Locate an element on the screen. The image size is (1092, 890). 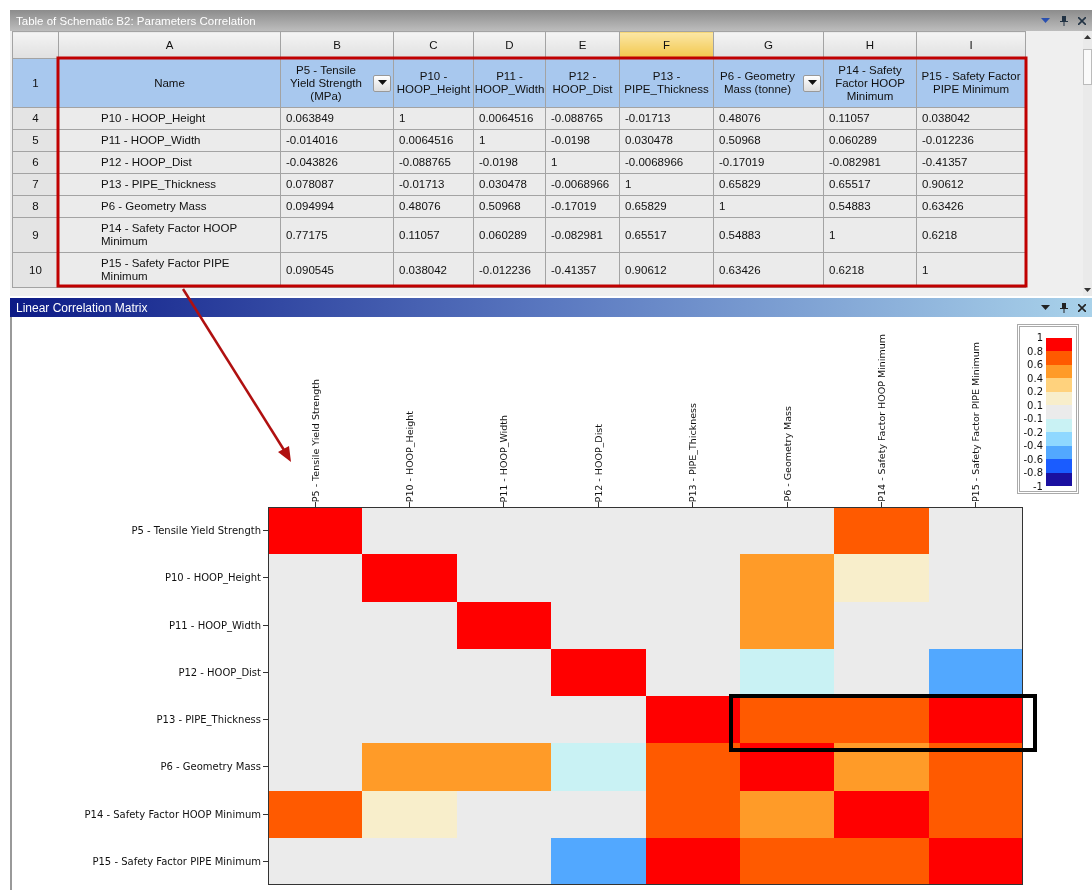
table-cell: P12 - HOOP_Dist is located at coordinates (169, 162).